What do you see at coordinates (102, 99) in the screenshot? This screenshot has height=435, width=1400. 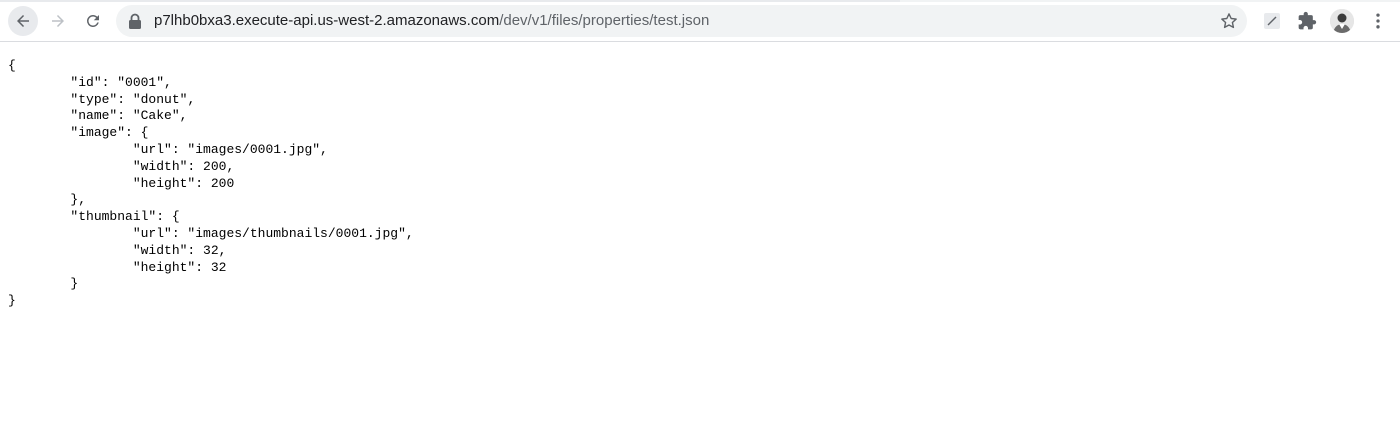 I see `json-line: "type": "donut",` at bounding box center [102, 99].